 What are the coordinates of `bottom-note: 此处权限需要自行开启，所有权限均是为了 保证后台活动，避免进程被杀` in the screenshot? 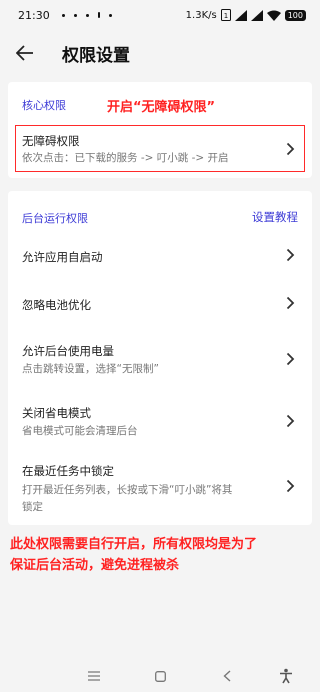 It's located at (160, 555).